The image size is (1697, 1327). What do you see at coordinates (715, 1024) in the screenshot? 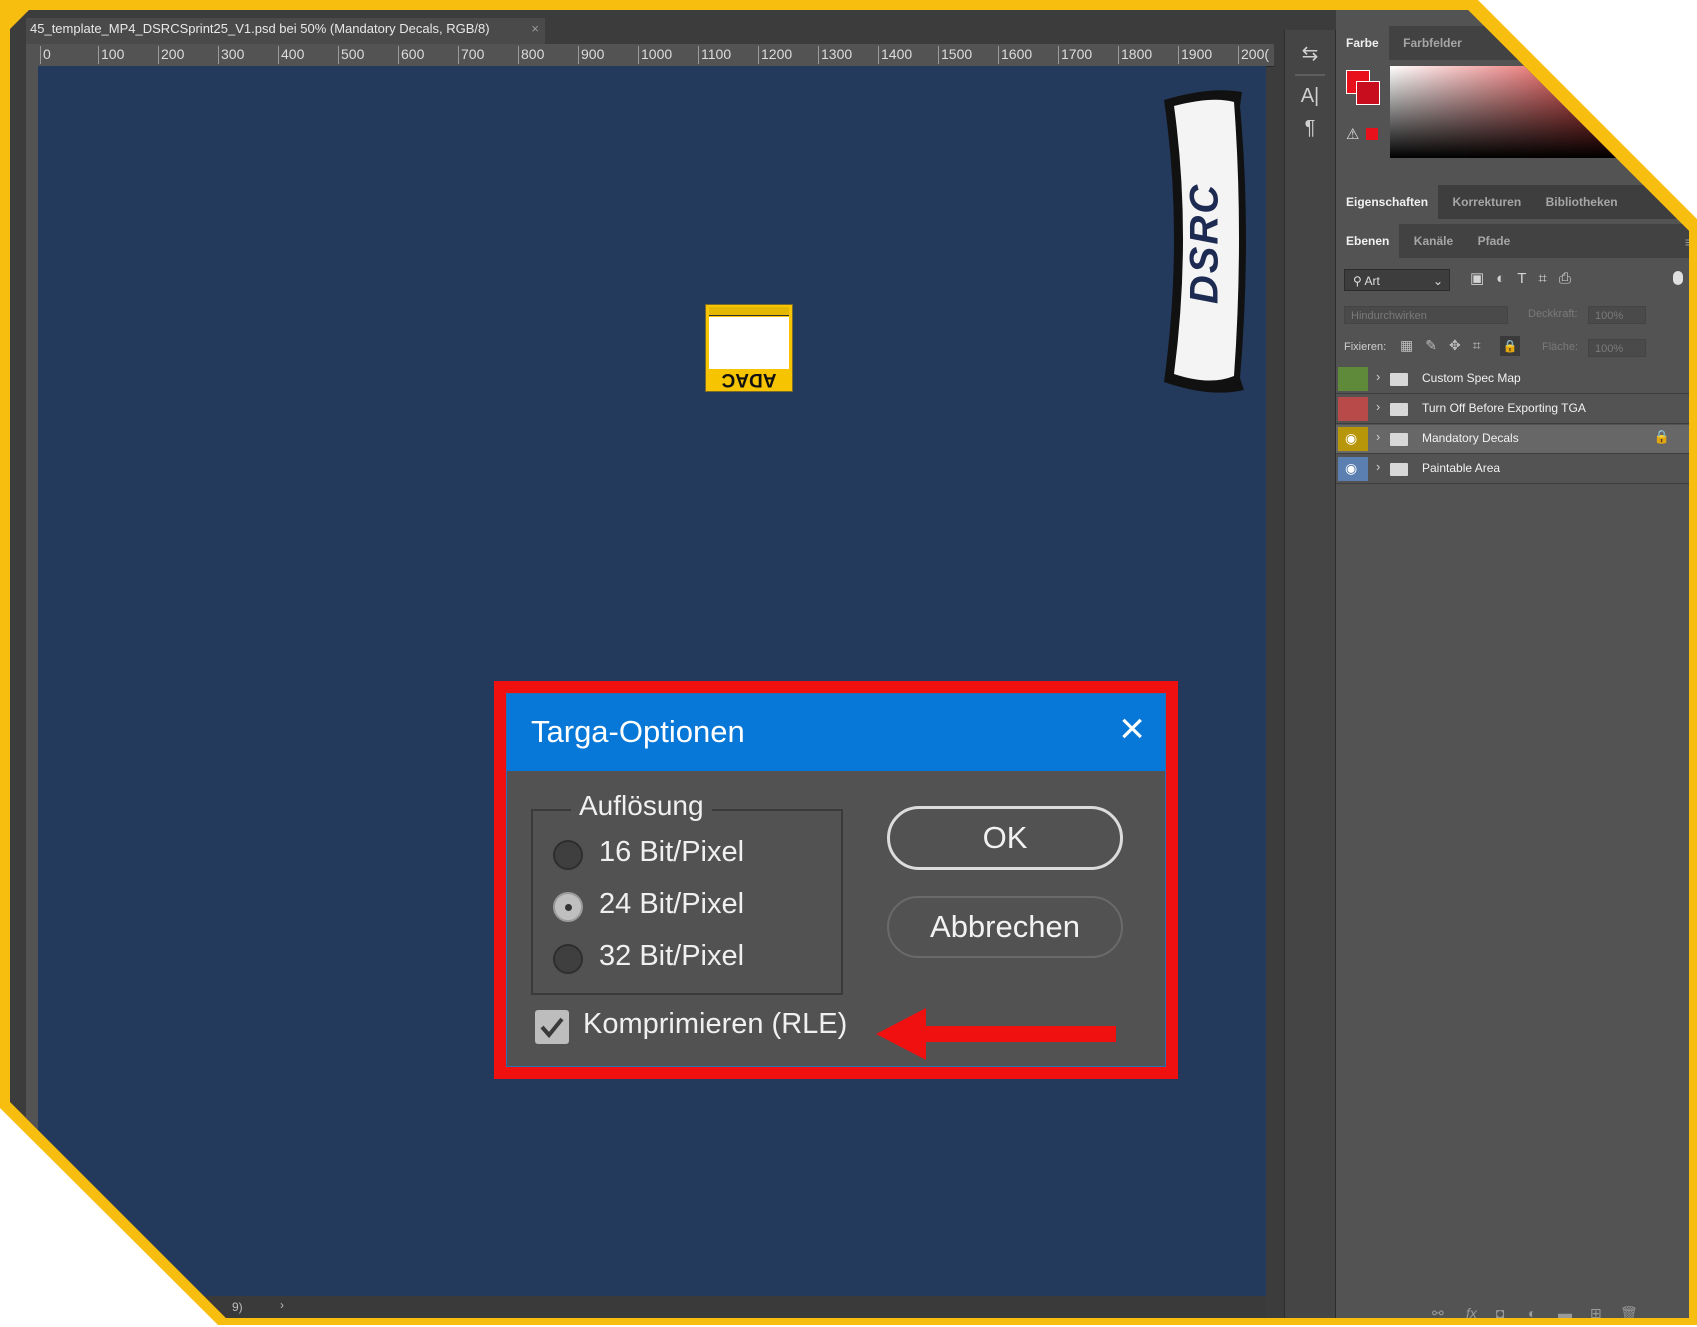
I see `compress-label: Komprimieren (RLE)` at bounding box center [715, 1024].